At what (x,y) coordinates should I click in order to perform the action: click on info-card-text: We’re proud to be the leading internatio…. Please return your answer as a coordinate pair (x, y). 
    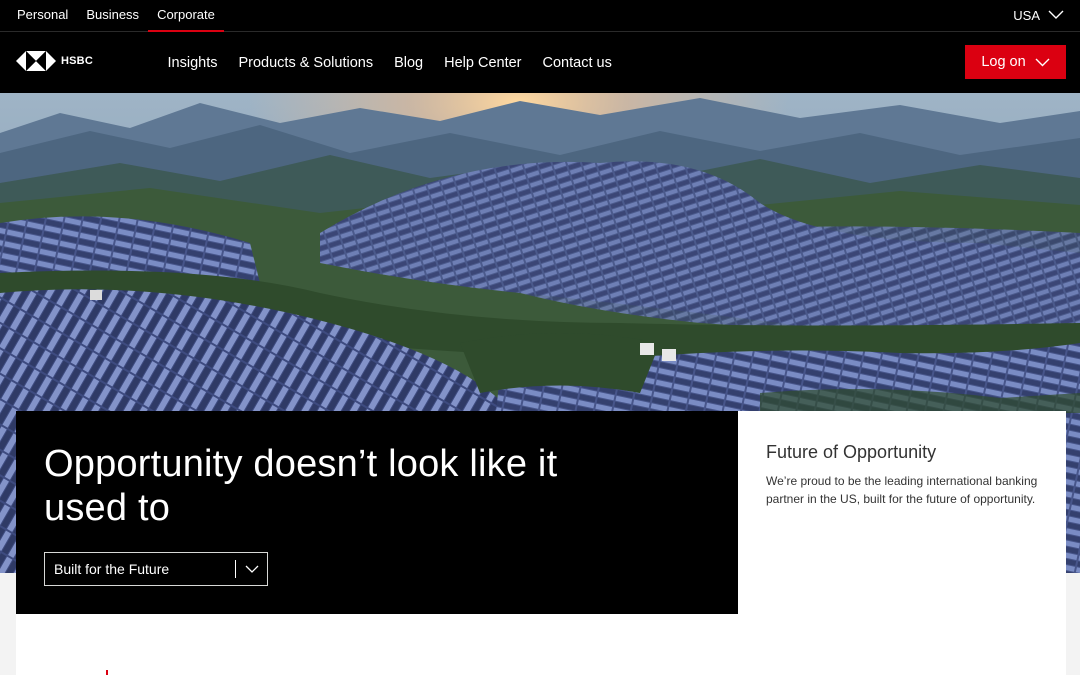
    Looking at the image, I should click on (902, 490).